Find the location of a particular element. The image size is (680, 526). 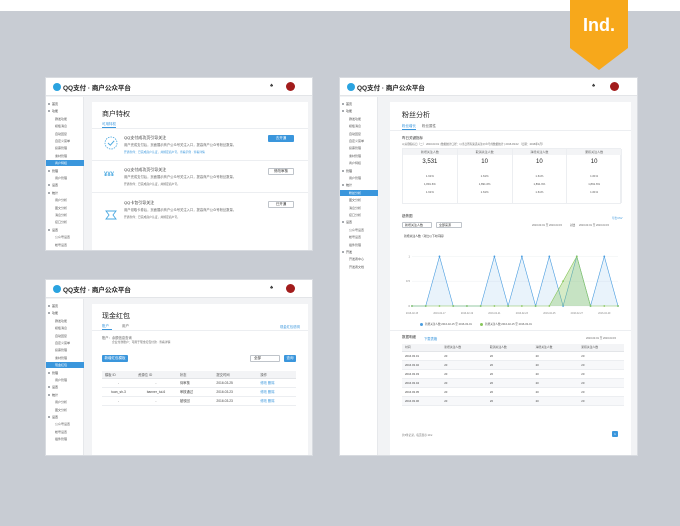

sidebar-item: 粉丝分析 is located at coordinates (359, 192).